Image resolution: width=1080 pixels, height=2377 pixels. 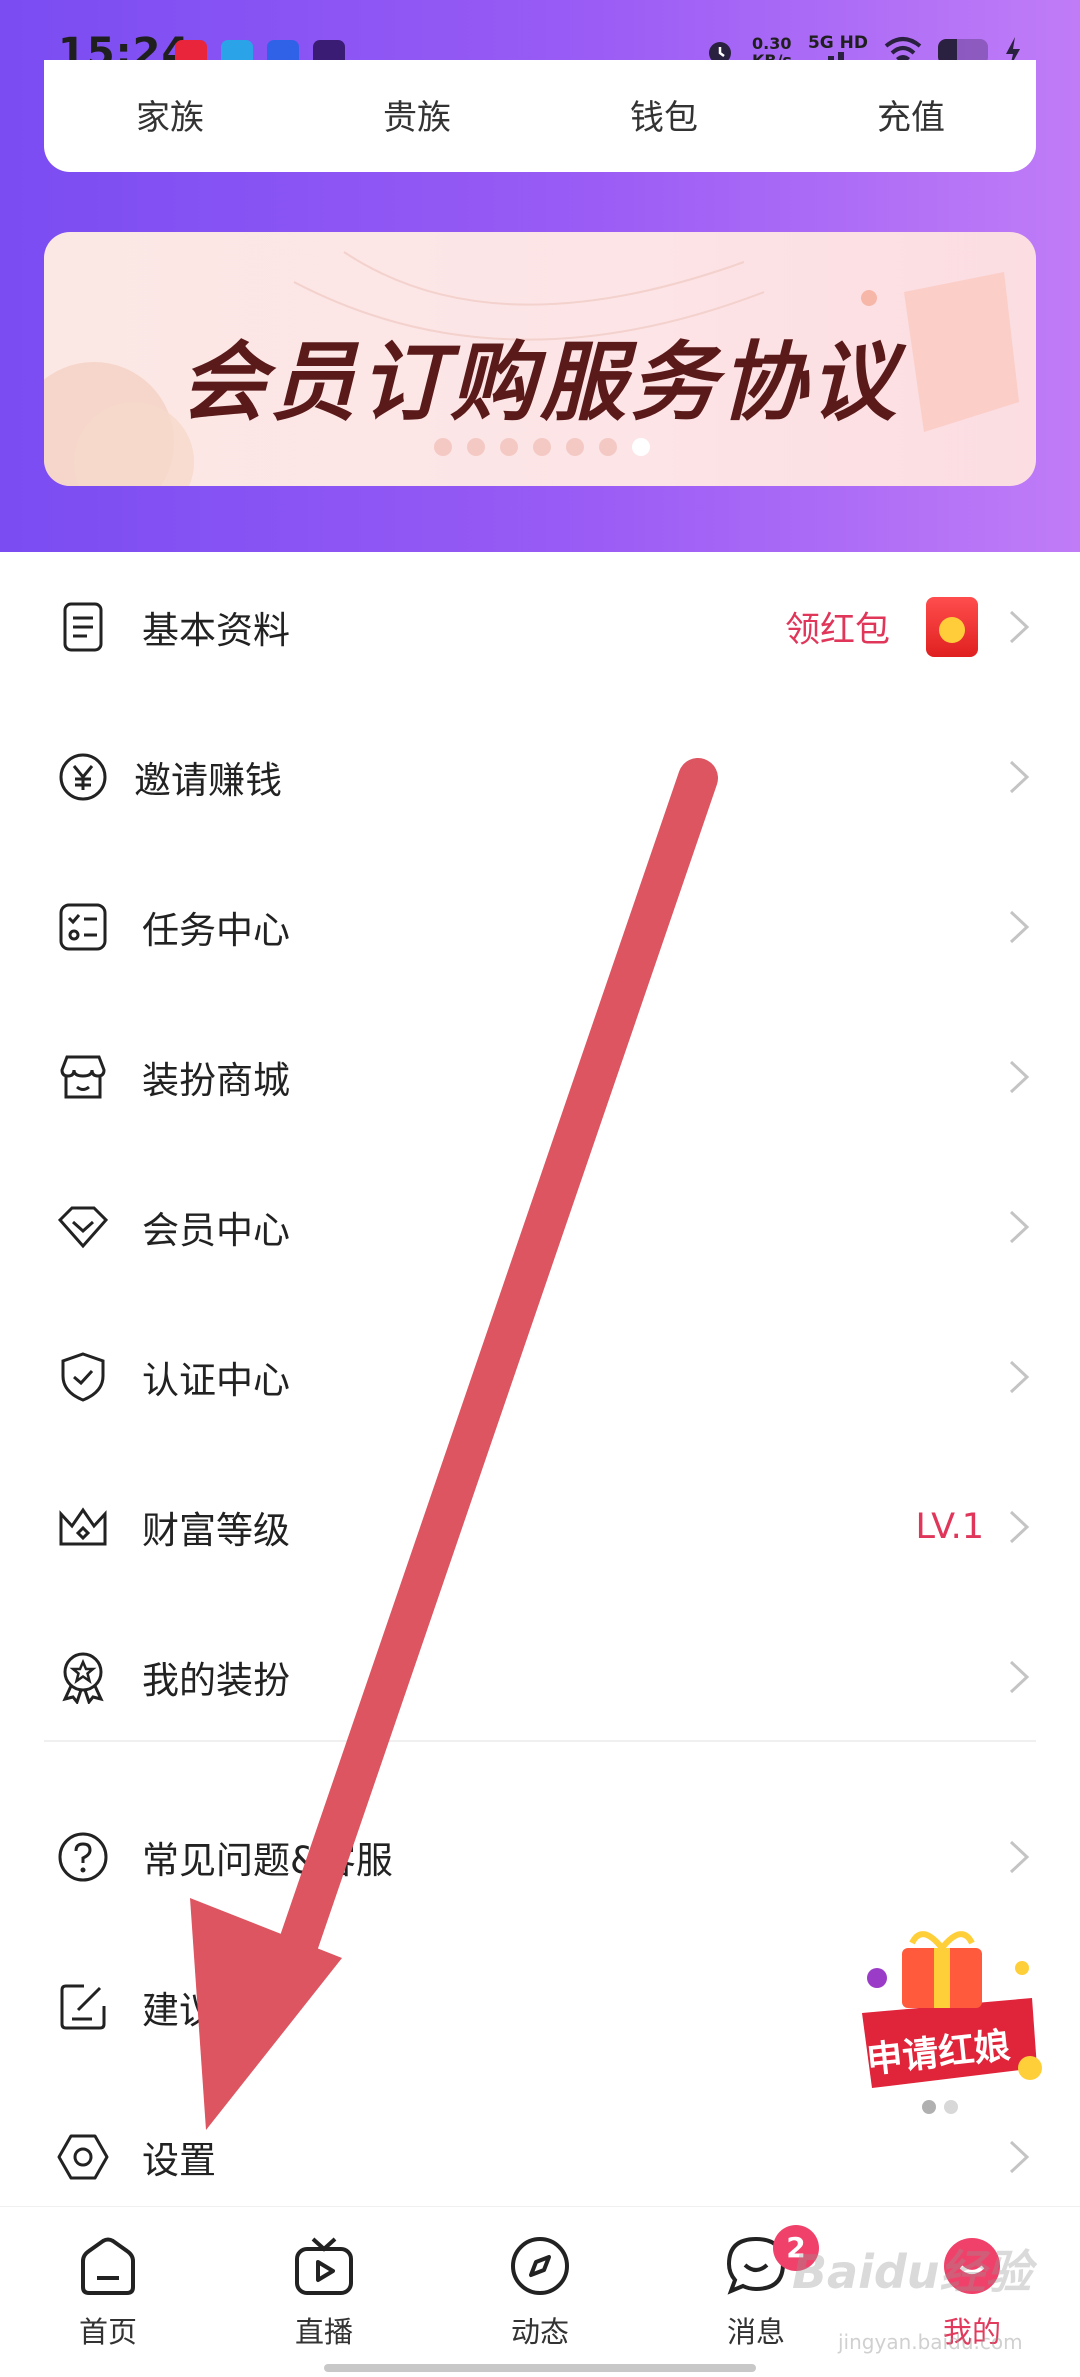 What do you see at coordinates (323, 2332) in the screenshot?
I see `nav-label: 直播` at bounding box center [323, 2332].